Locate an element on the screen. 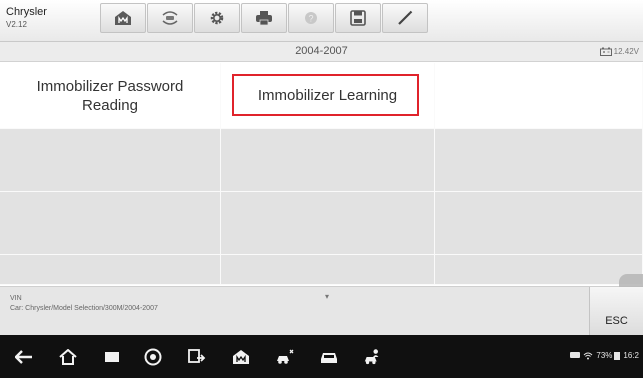  sub-header: 2004-2007 12.42V is located at coordinates (321, 52).